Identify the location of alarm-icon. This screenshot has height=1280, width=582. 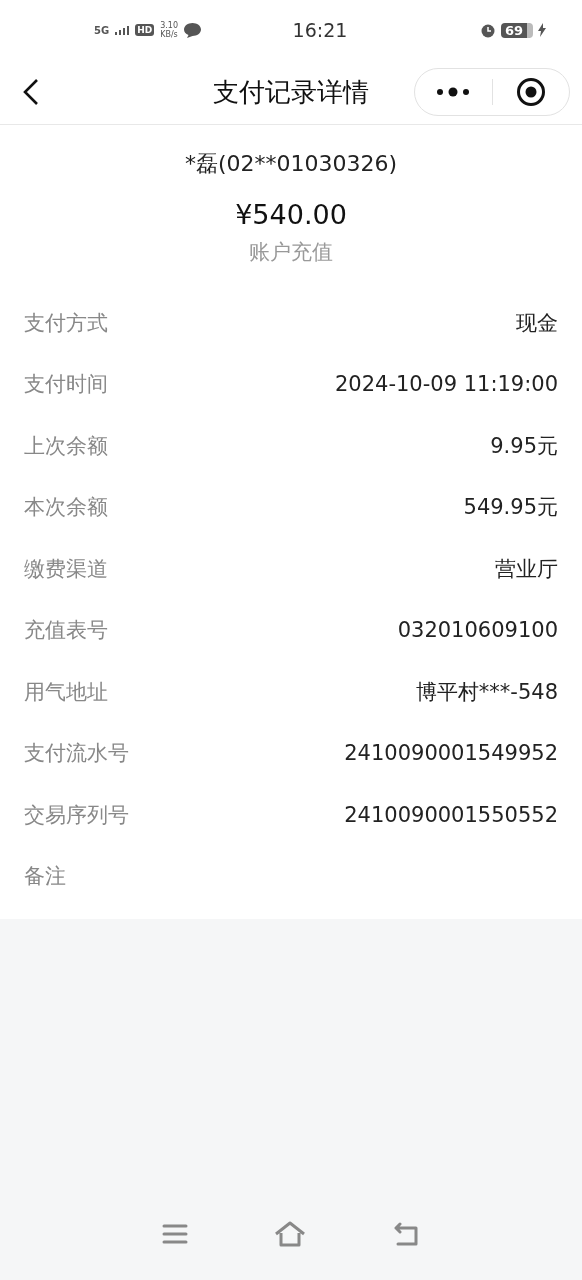
(487, 30).